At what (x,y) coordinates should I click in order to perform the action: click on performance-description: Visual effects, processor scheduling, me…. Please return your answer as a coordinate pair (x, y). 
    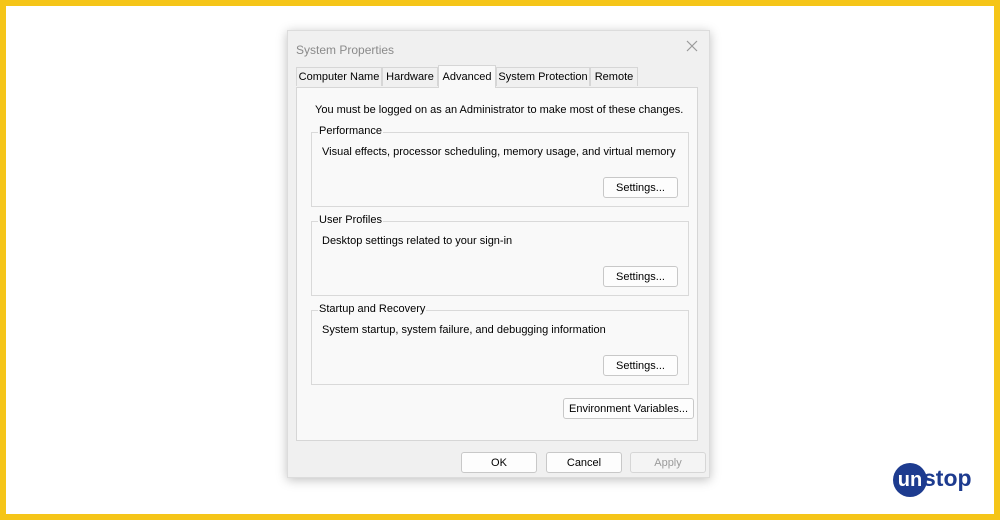
    Looking at the image, I should click on (499, 152).